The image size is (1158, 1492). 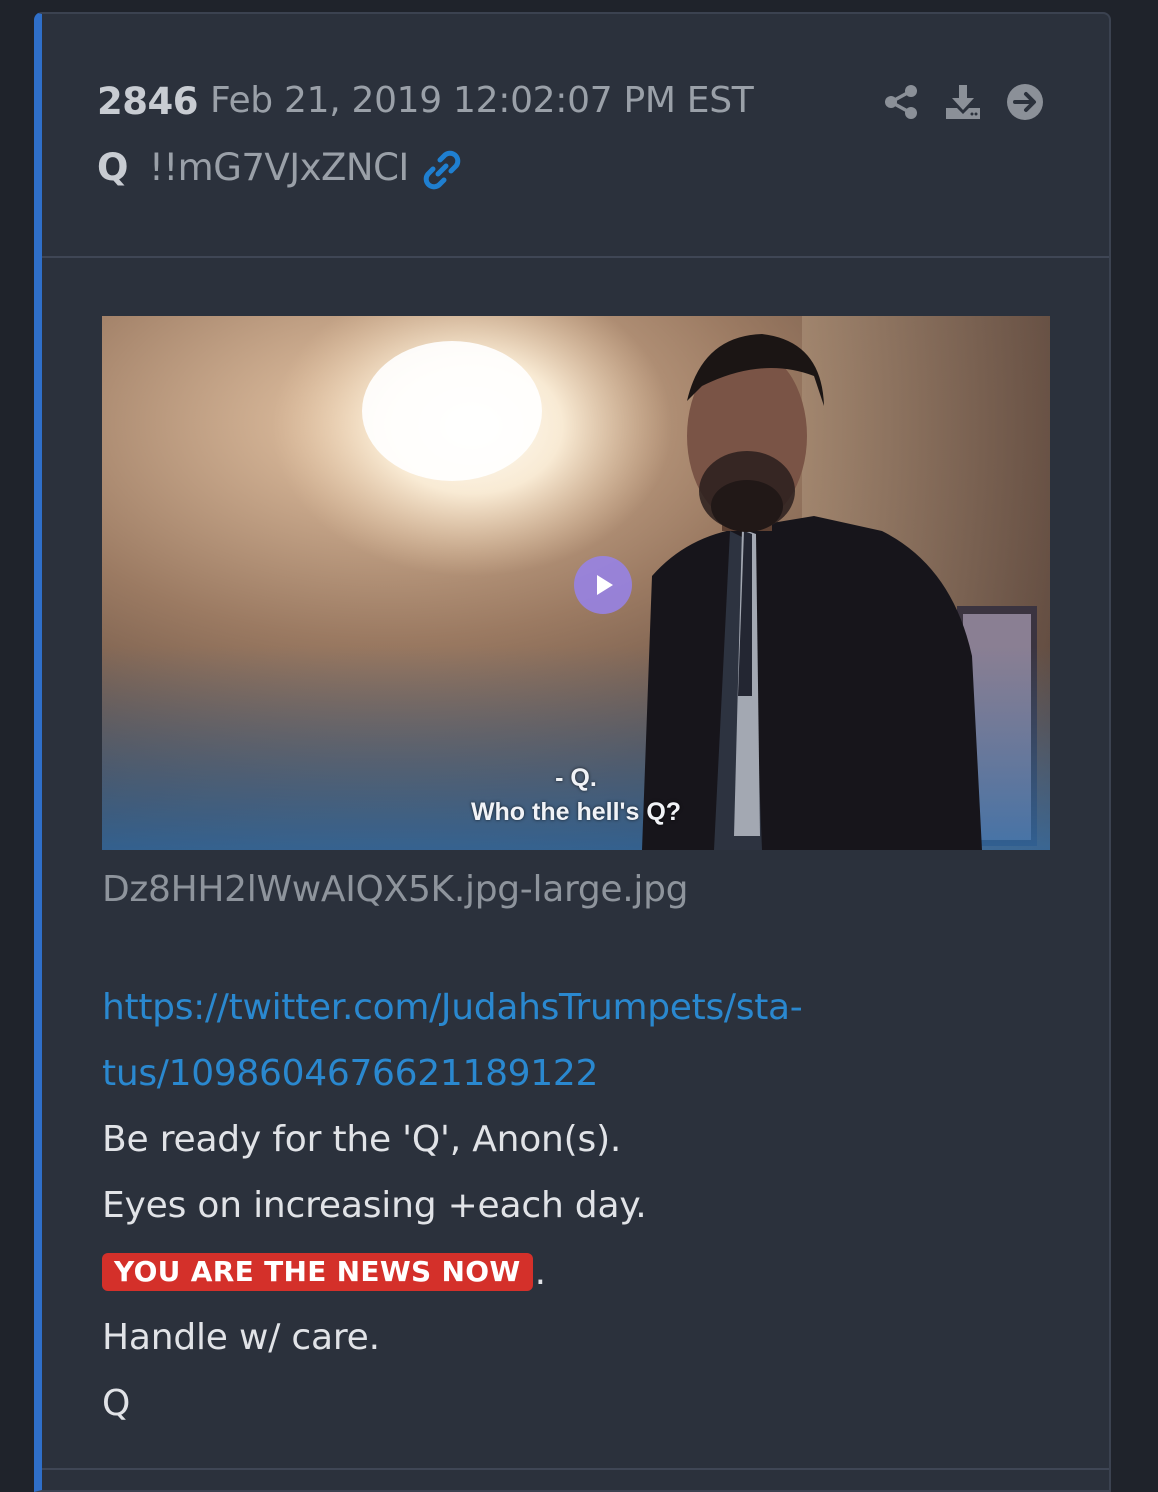 What do you see at coordinates (575, 1469) in the screenshot?
I see `divider` at bounding box center [575, 1469].